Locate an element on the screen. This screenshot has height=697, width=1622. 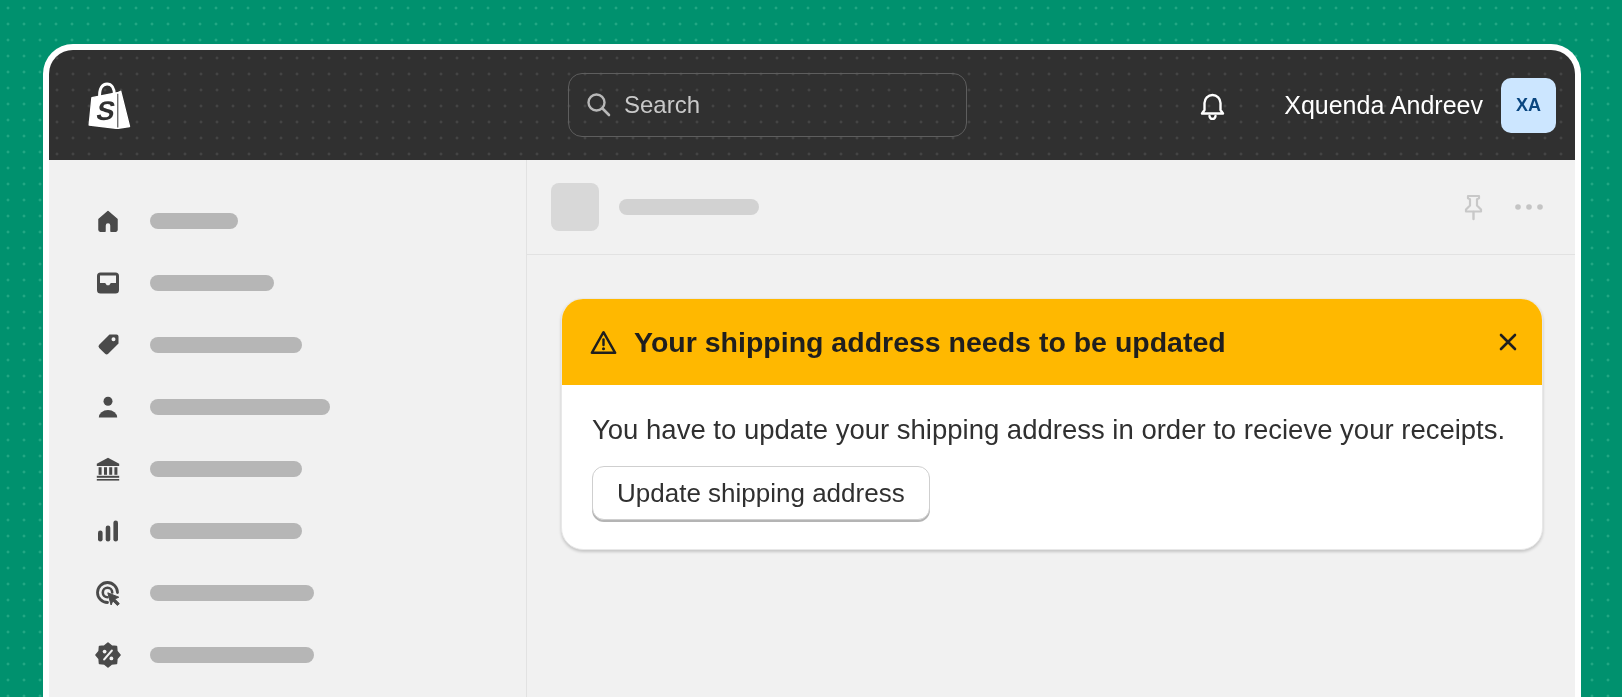
discount-badge-icon is located at coordinates (108, 655).